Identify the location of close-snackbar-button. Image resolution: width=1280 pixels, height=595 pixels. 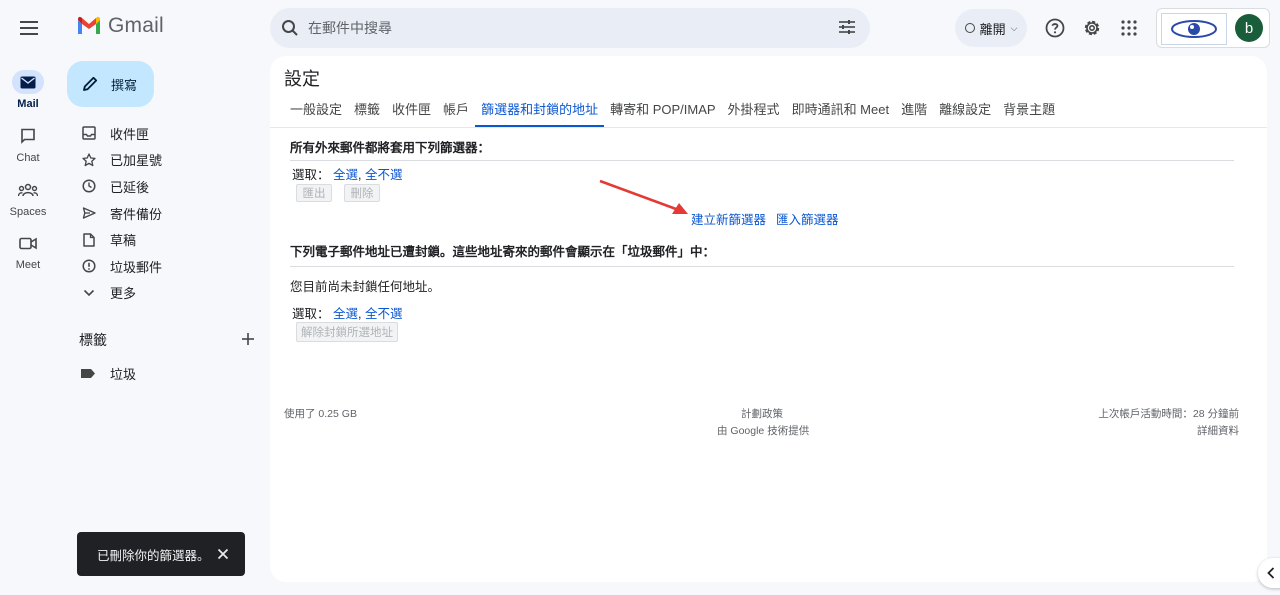
(223, 554).